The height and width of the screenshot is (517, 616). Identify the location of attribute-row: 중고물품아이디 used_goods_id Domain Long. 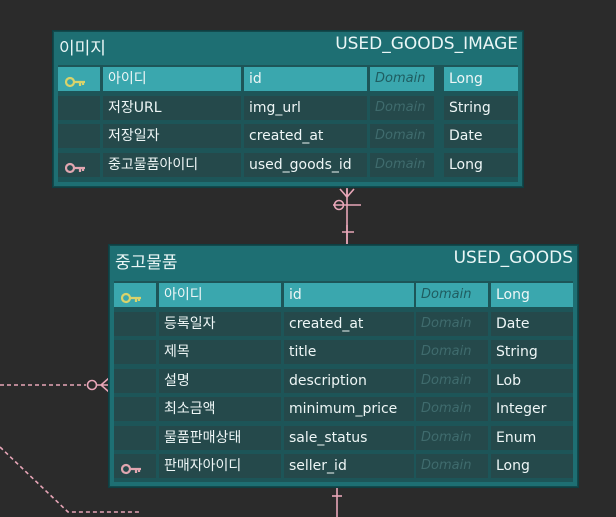
(288, 165).